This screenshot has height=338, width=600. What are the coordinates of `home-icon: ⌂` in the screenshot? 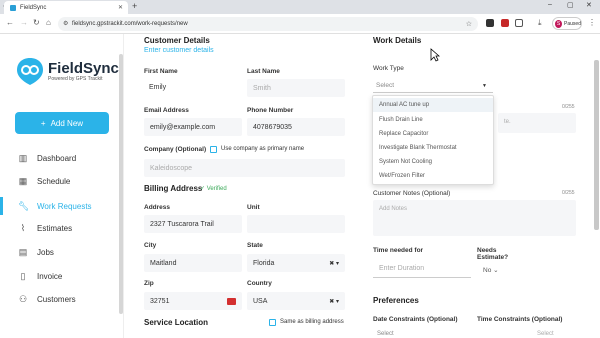 It's located at (48, 22).